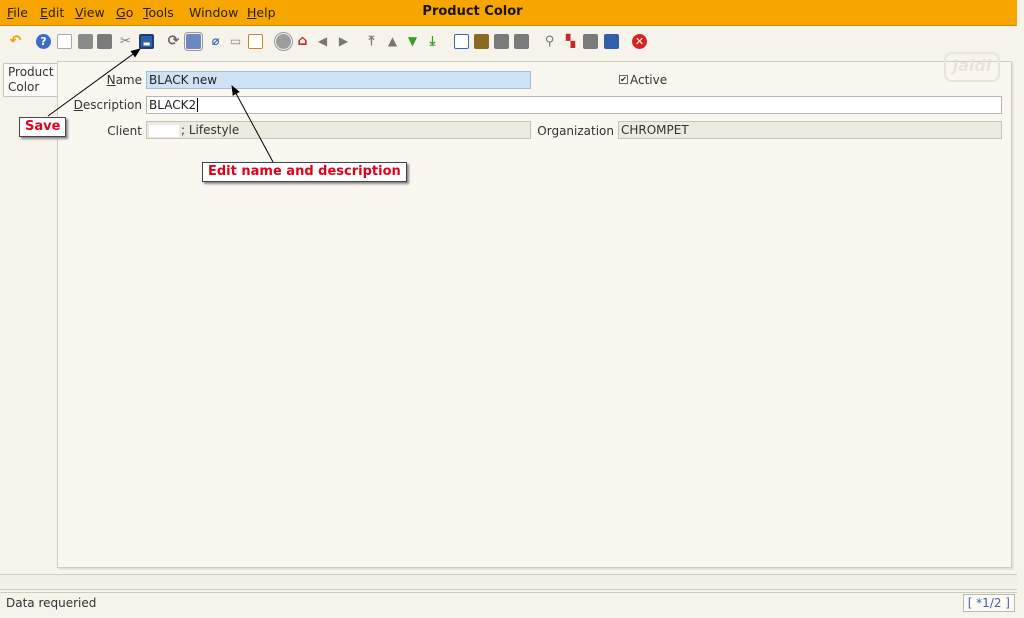  What do you see at coordinates (590, 41) in the screenshot?
I see `requests-icon` at bounding box center [590, 41].